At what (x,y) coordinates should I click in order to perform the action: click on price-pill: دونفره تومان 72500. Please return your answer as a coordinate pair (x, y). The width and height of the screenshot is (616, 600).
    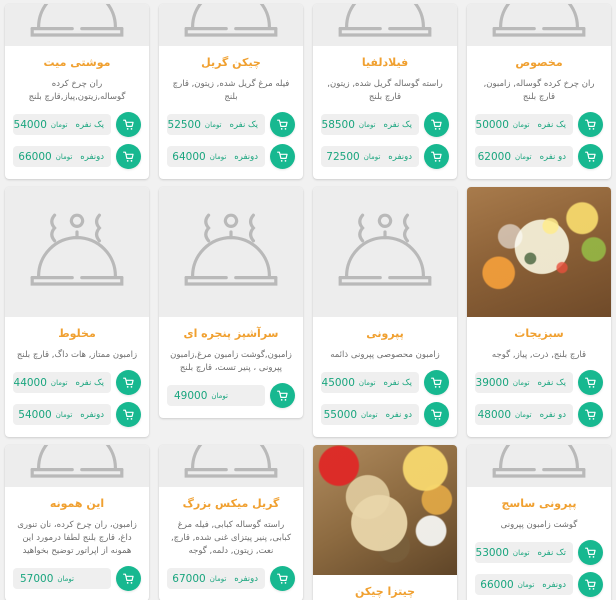
    Looking at the image, I should click on (370, 156).